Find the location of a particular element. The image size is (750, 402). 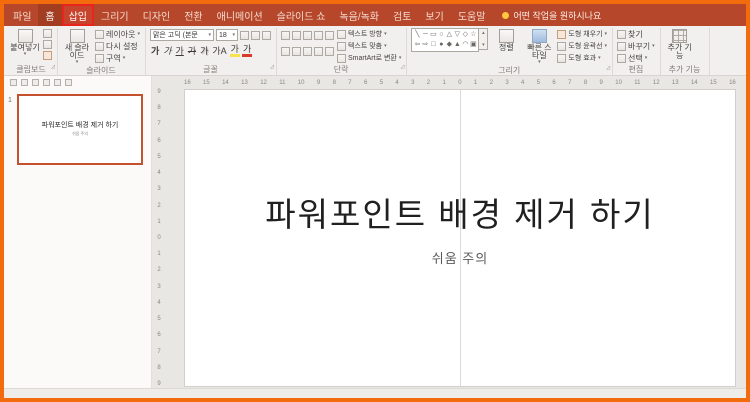

shape-item-6: ◇ is located at coordinates (465, 35).